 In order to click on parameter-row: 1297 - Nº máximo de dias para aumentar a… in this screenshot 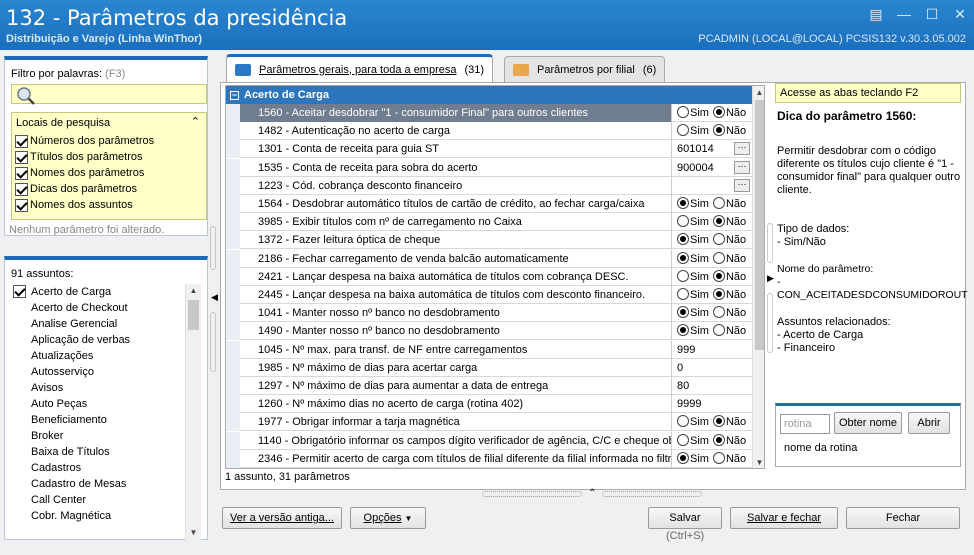, I will do `click(489, 386)`.